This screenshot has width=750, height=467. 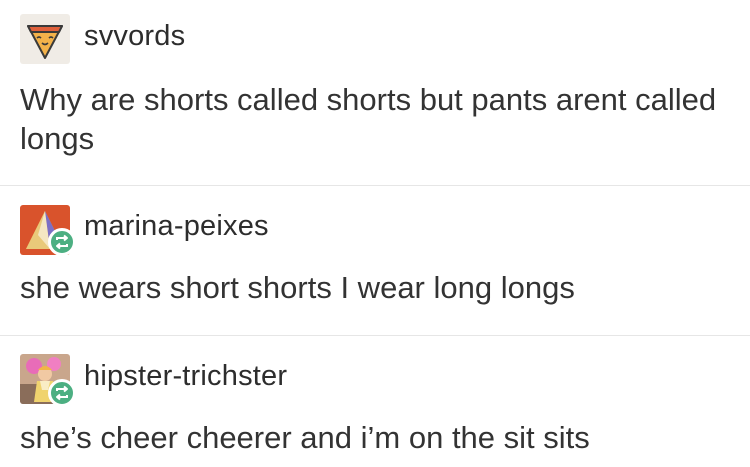 I want to click on username: svvords, so click(x=134, y=36).